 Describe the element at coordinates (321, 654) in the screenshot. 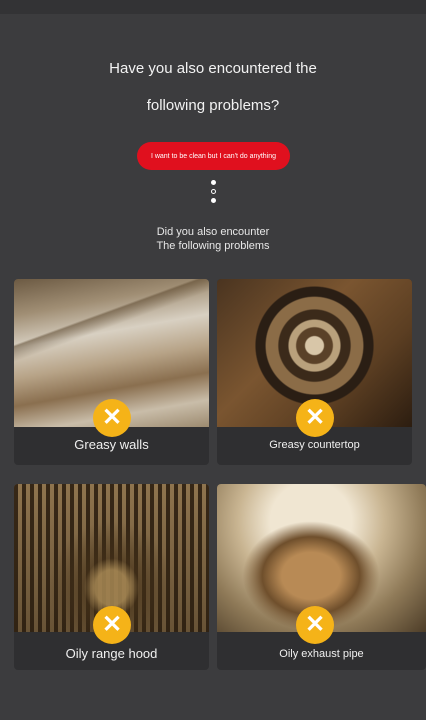

I see `problem-label: Oily exhaust pipe` at that location.